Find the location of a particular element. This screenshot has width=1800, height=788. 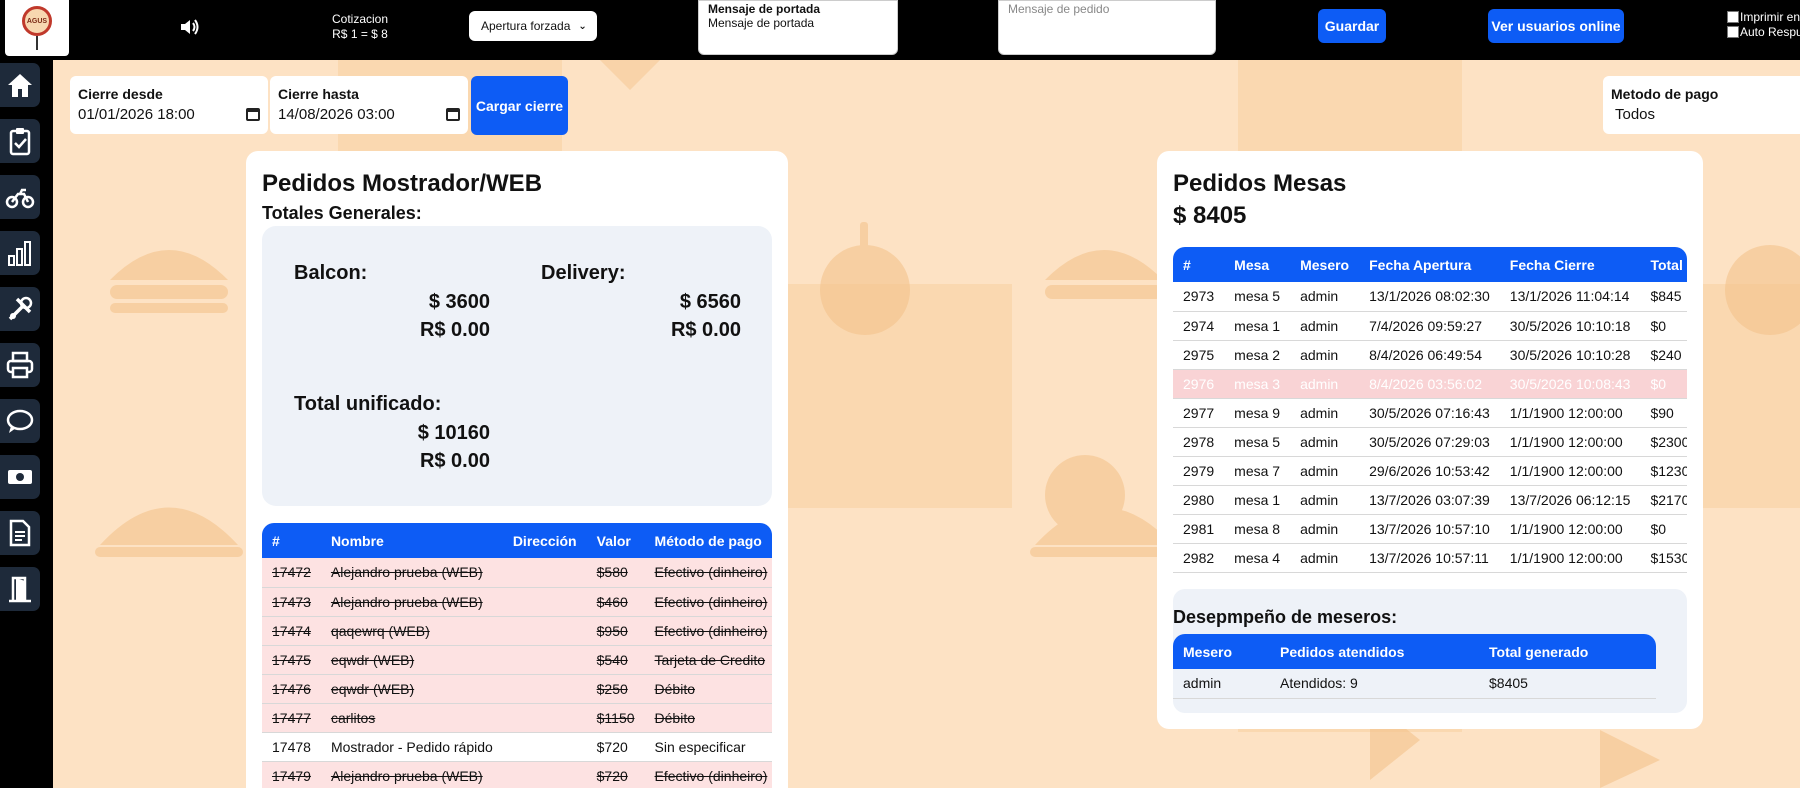

cell-cierre: 13/1/2026 11:04:14 is located at coordinates (1570, 297).